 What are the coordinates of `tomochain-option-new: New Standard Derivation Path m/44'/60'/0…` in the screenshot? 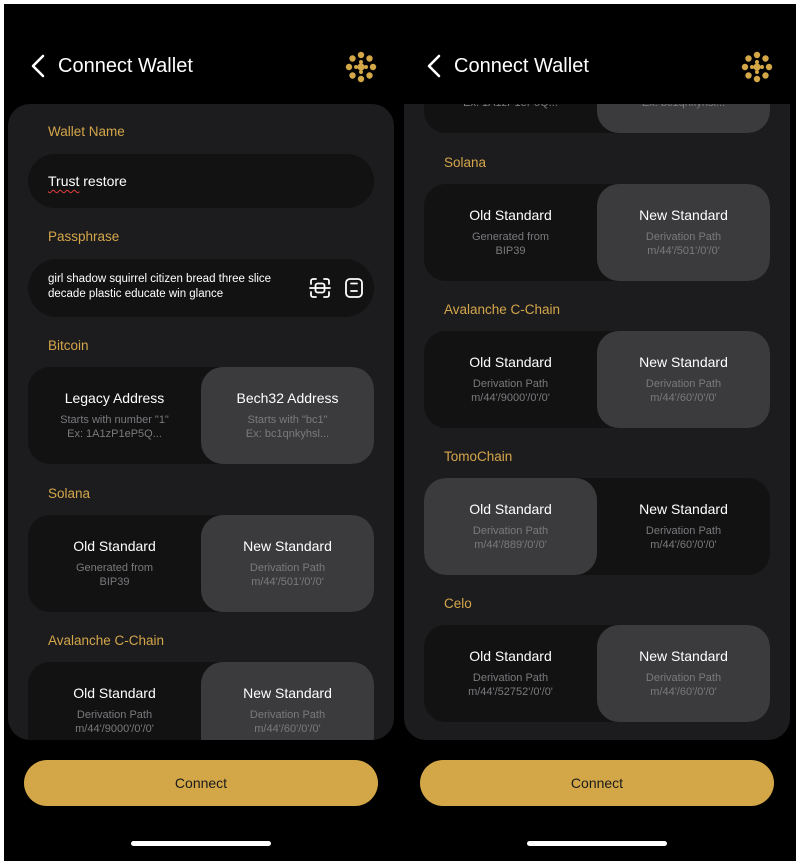 It's located at (683, 526).